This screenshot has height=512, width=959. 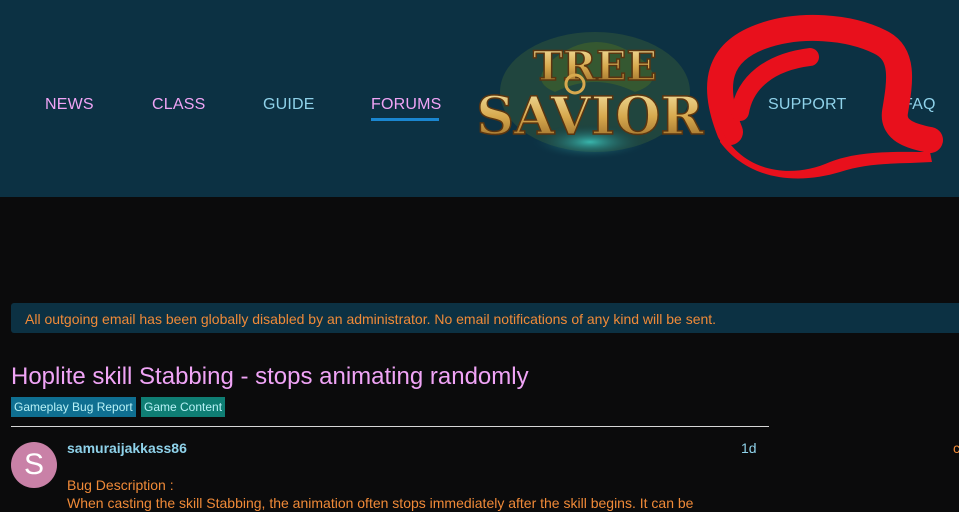 I want to click on post-username: samuraijakkass86, so click(x=127, y=448).